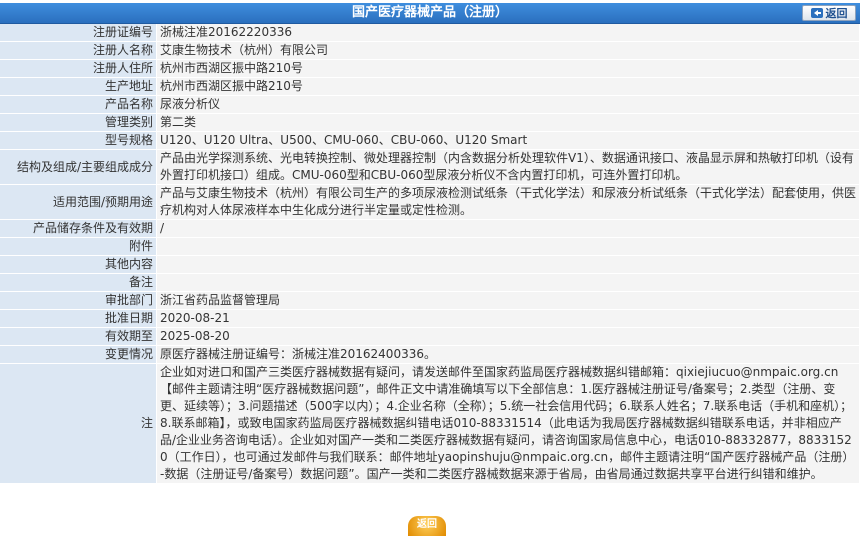 This screenshot has height=536, width=860. Describe the element at coordinates (78, 246) in the screenshot. I see `row-label: 附件` at that location.